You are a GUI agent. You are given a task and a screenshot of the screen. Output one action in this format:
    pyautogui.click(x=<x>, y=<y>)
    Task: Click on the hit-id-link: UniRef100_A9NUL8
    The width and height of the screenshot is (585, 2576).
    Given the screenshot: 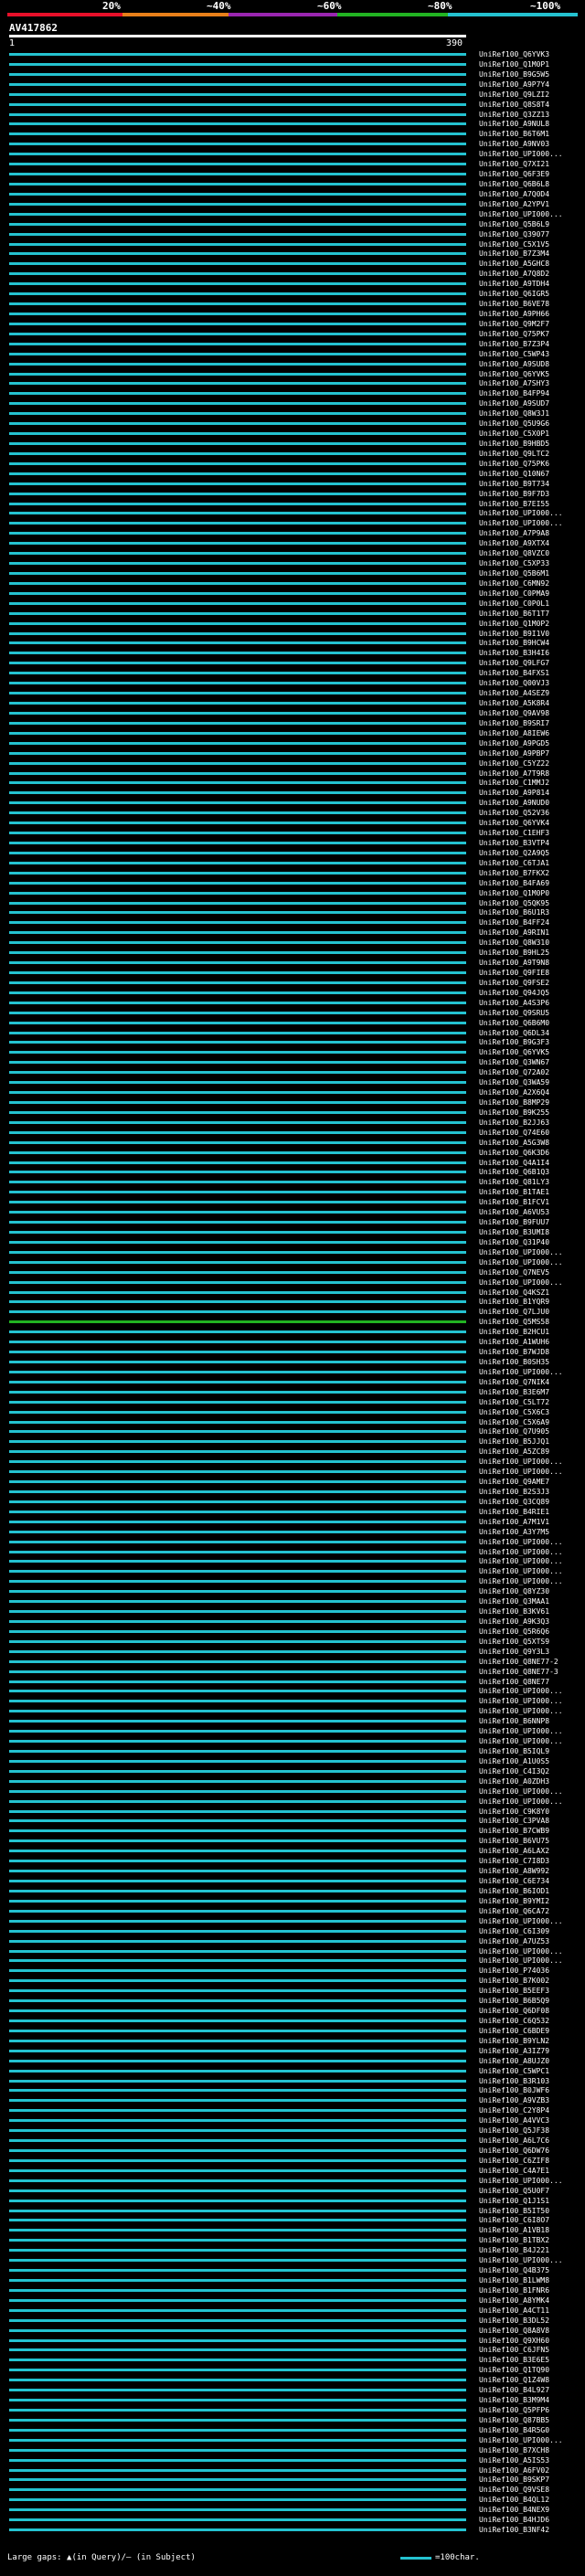 What is the action you would take?
    pyautogui.click(x=514, y=124)
    